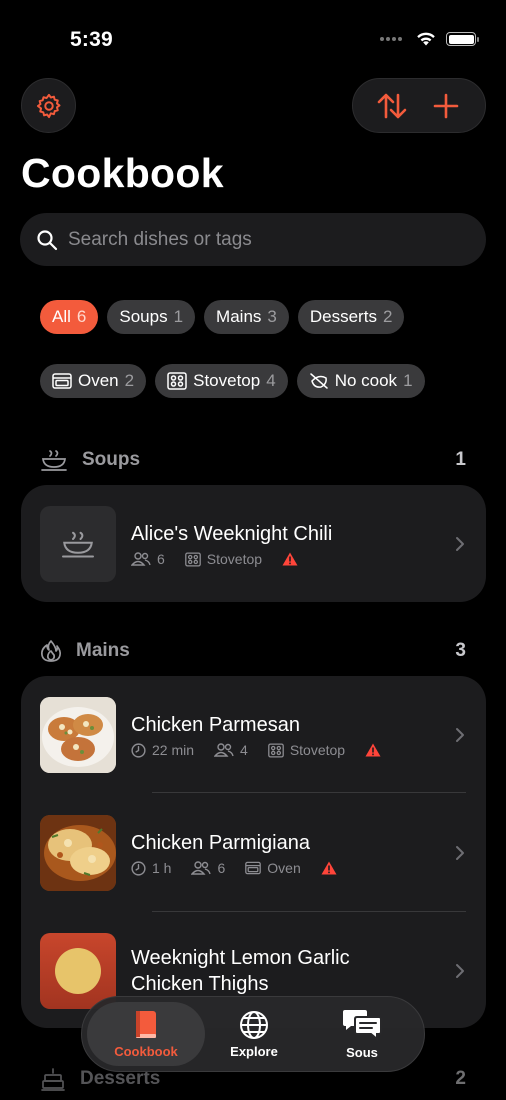 Image resolution: width=506 pixels, height=1100 pixels. What do you see at coordinates (460, 459) in the screenshot?
I see `section-count: 1` at bounding box center [460, 459].